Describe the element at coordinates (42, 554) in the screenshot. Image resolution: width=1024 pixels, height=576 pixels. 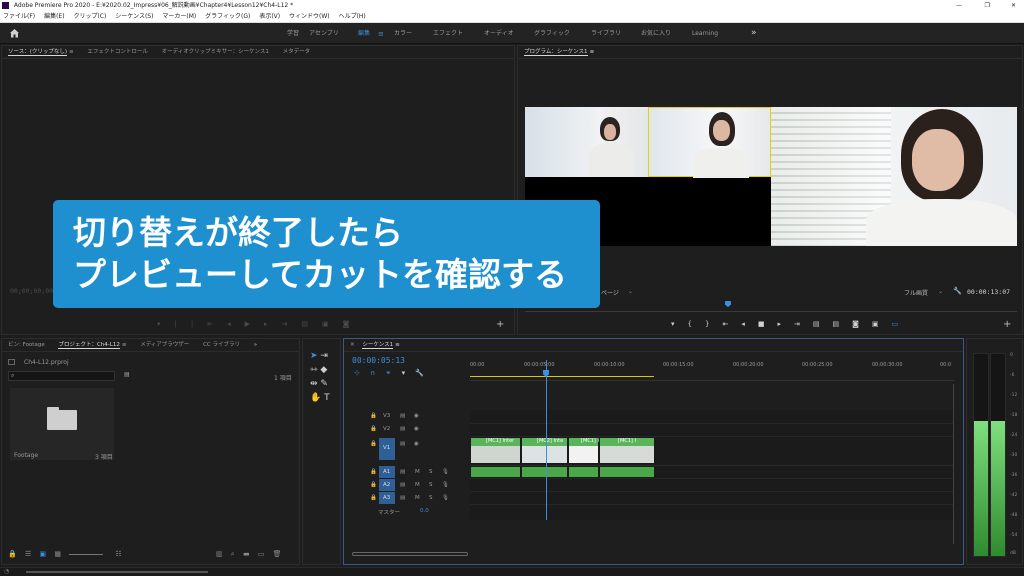
I see `icon-view-icon: ▣` at that location.